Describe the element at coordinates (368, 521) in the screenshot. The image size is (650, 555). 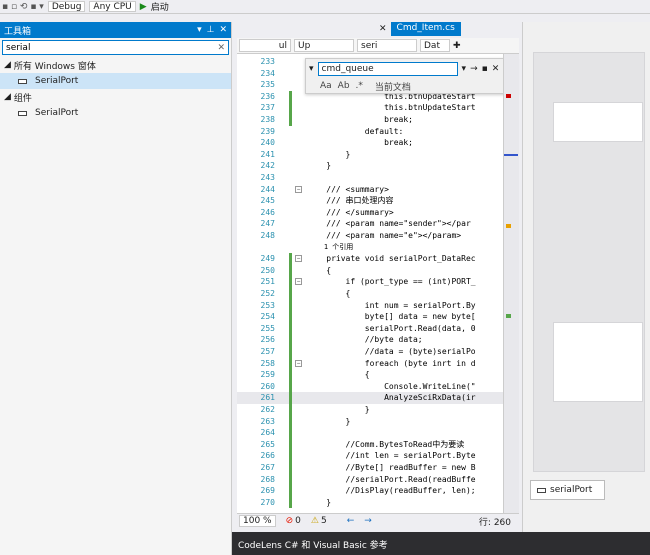
I see `nav-forward-icon: →` at that location.